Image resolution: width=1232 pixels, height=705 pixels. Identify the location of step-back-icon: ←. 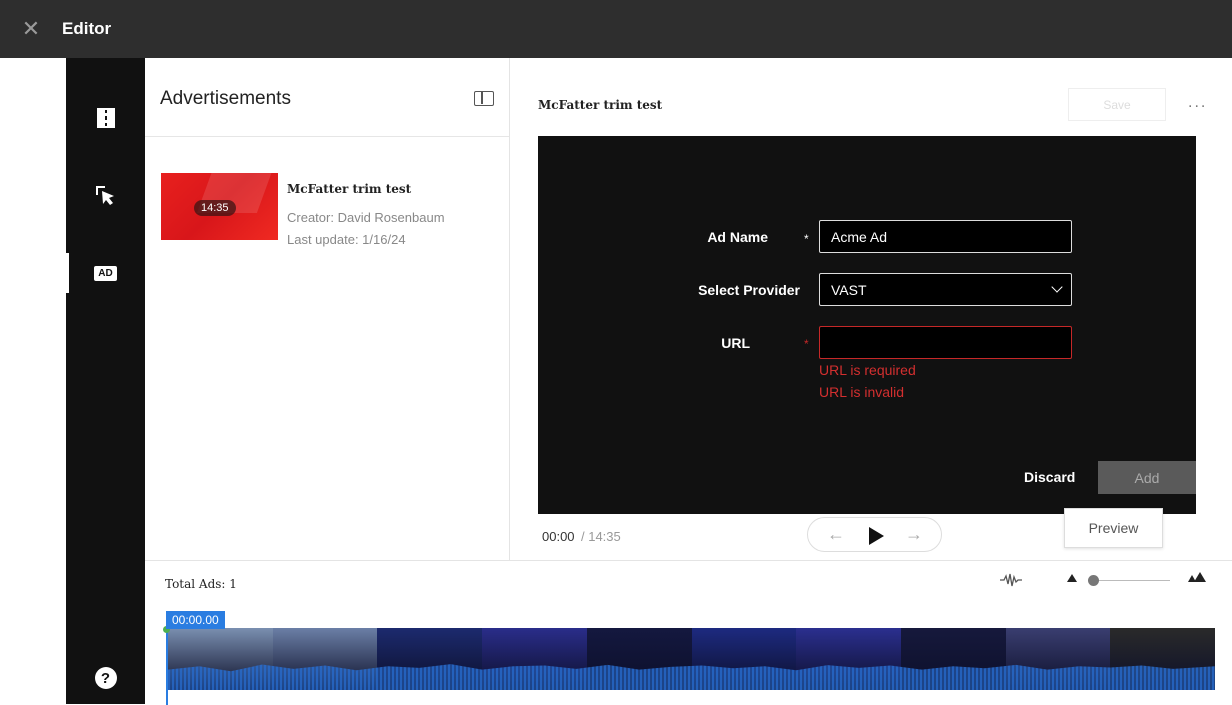
(836, 534).